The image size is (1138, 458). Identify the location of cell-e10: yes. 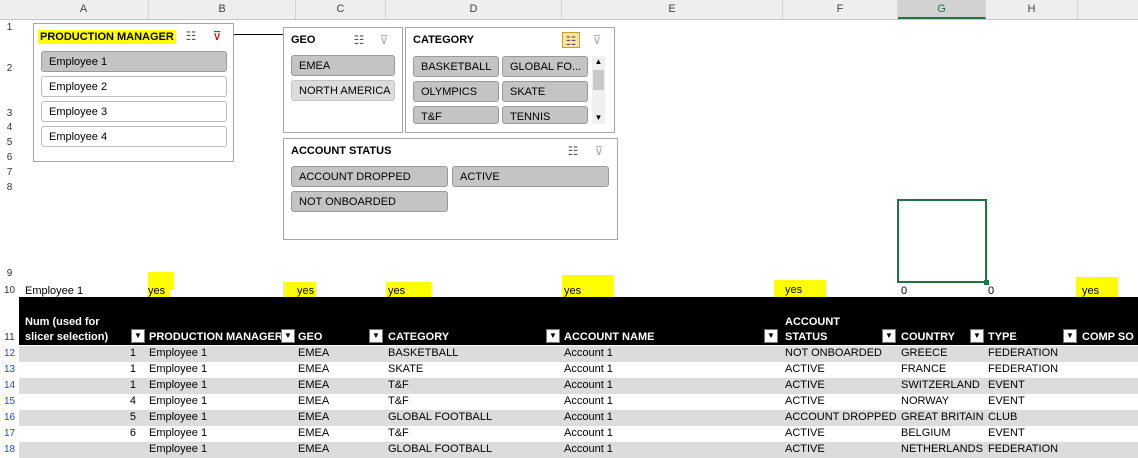
(572, 291).